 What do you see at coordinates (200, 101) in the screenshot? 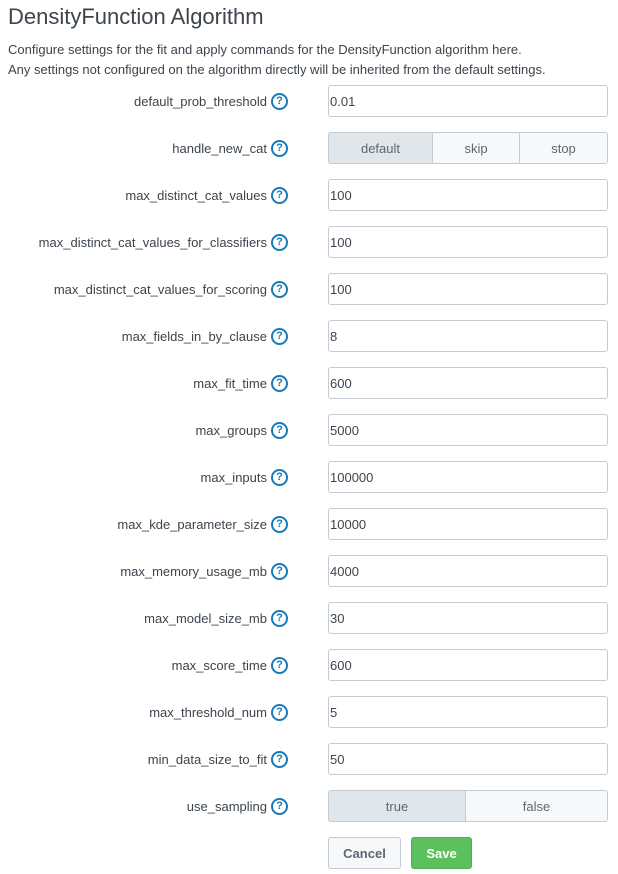
I see `setting-label-text: default_prob_threshold` at bounding box center [200, 101].